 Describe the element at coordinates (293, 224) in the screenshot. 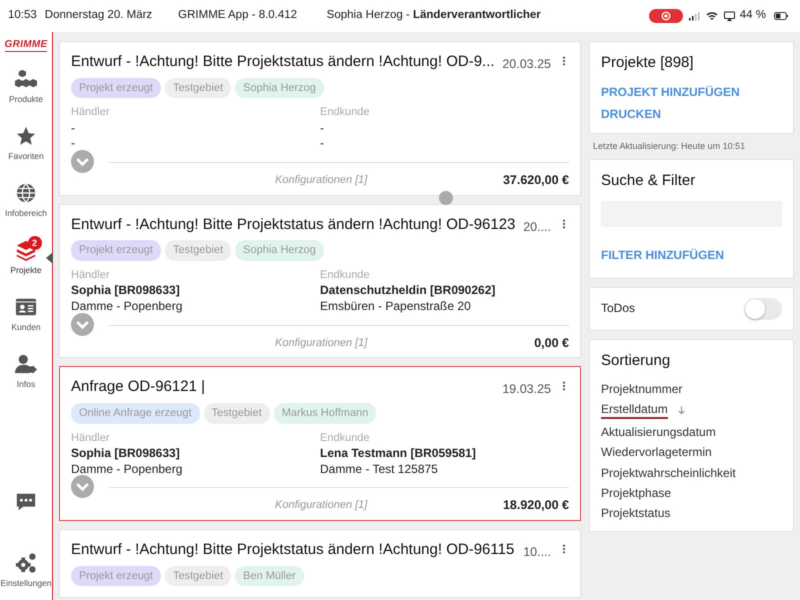

I see `project-title: Entwurf - !Achtung! Bitte Projektstatus ändern !Achtung! OD-96123` at that location.